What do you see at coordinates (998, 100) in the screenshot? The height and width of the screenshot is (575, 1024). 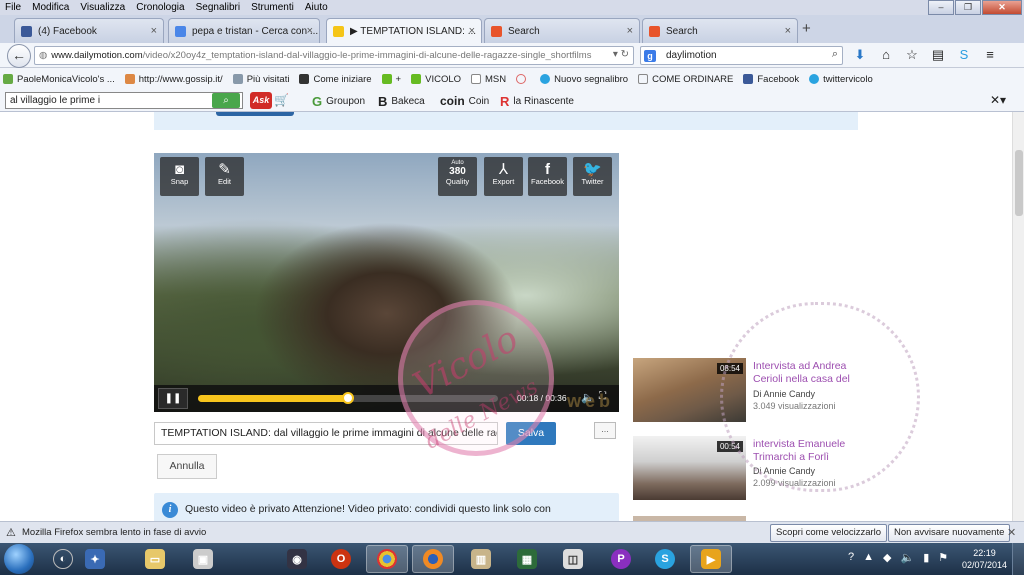 I see `tools-icon: ✕▾` at bounding box center [998, 100].